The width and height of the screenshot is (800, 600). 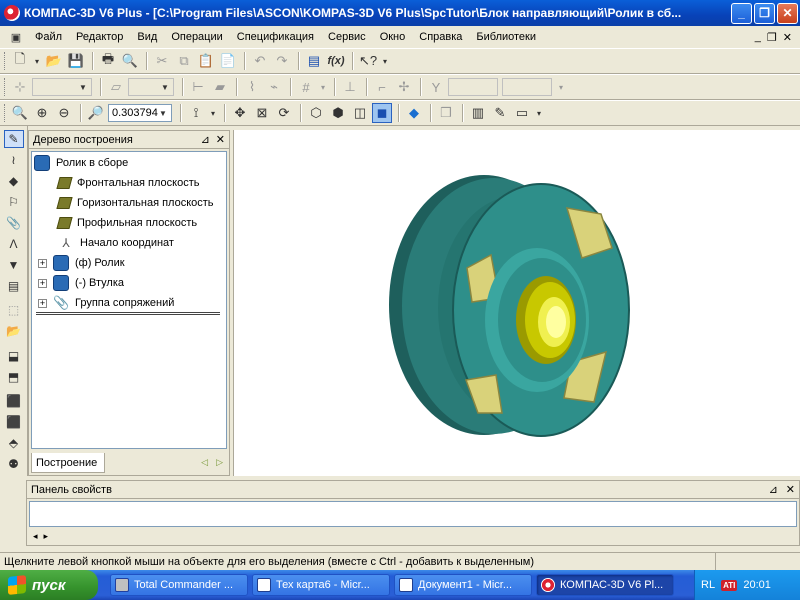 What do you see at coordinates (336, 61) in the screenshot?
I see `function-icon: f(x)` at bounding box center [336, 61].